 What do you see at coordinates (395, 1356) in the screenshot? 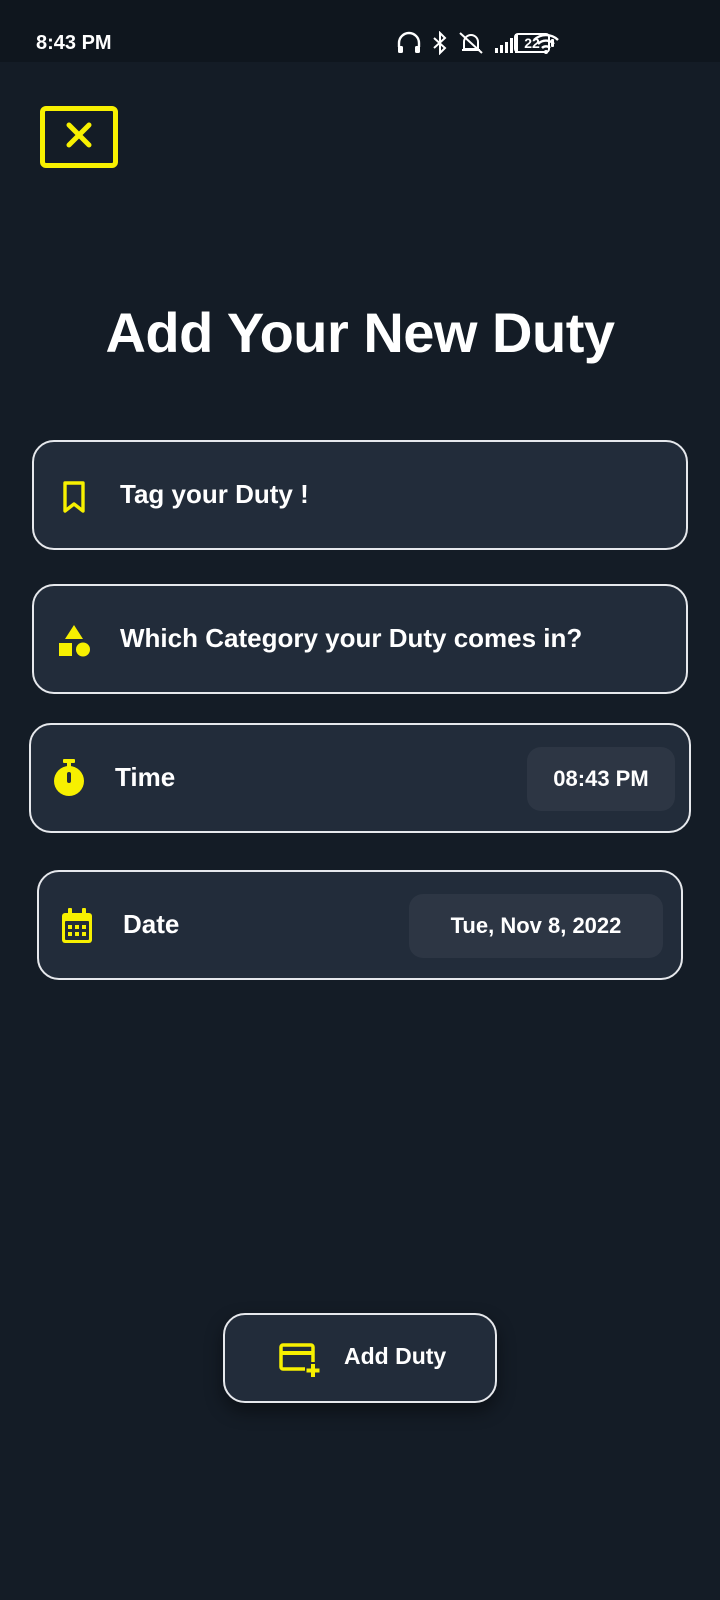
I see `add-duty-label: Add Duty` at bounding box center [395, 1356].